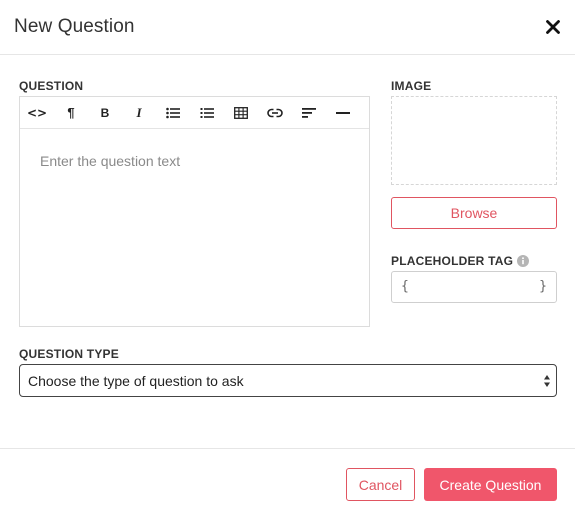 Image resolution: width=575 pixels, height=521 pixels. I want to click on placeholder-tag-input: { }, so click(474, 287).